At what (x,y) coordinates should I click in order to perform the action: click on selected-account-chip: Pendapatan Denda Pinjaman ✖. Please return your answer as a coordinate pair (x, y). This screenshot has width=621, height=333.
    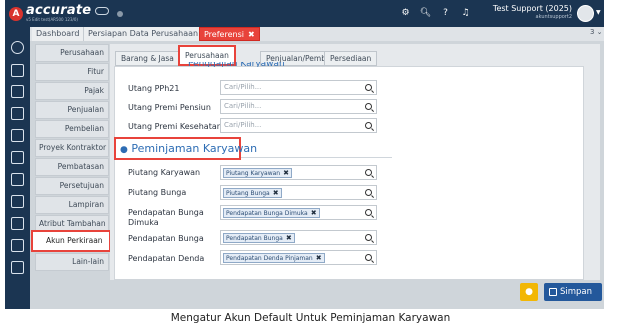
    Looking at the image, I should click on (274, 258).